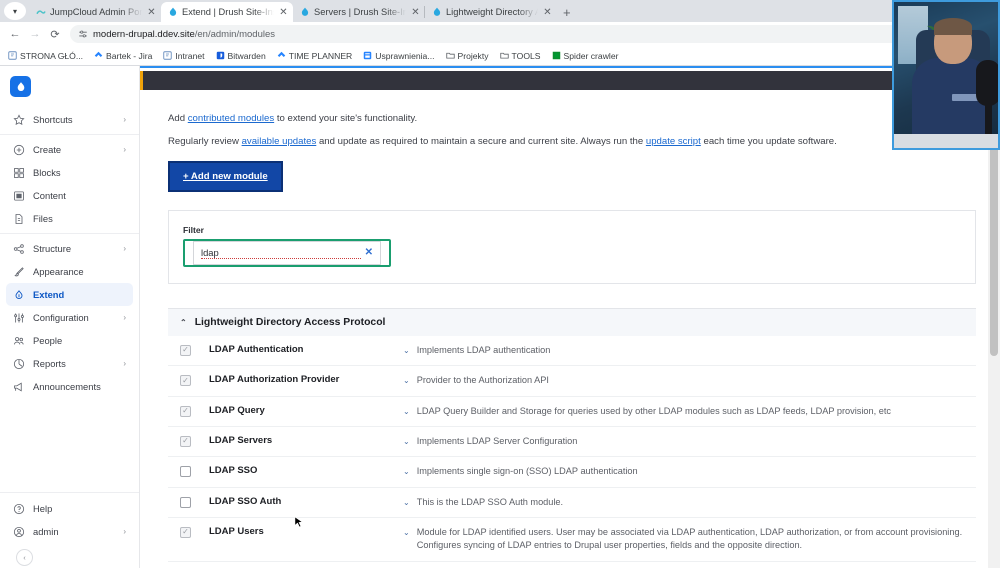 The width and height of the screenshot is (1000, 568). I want to click on tab-title: Servers | Drush Site-Insta, so click(360, 12).